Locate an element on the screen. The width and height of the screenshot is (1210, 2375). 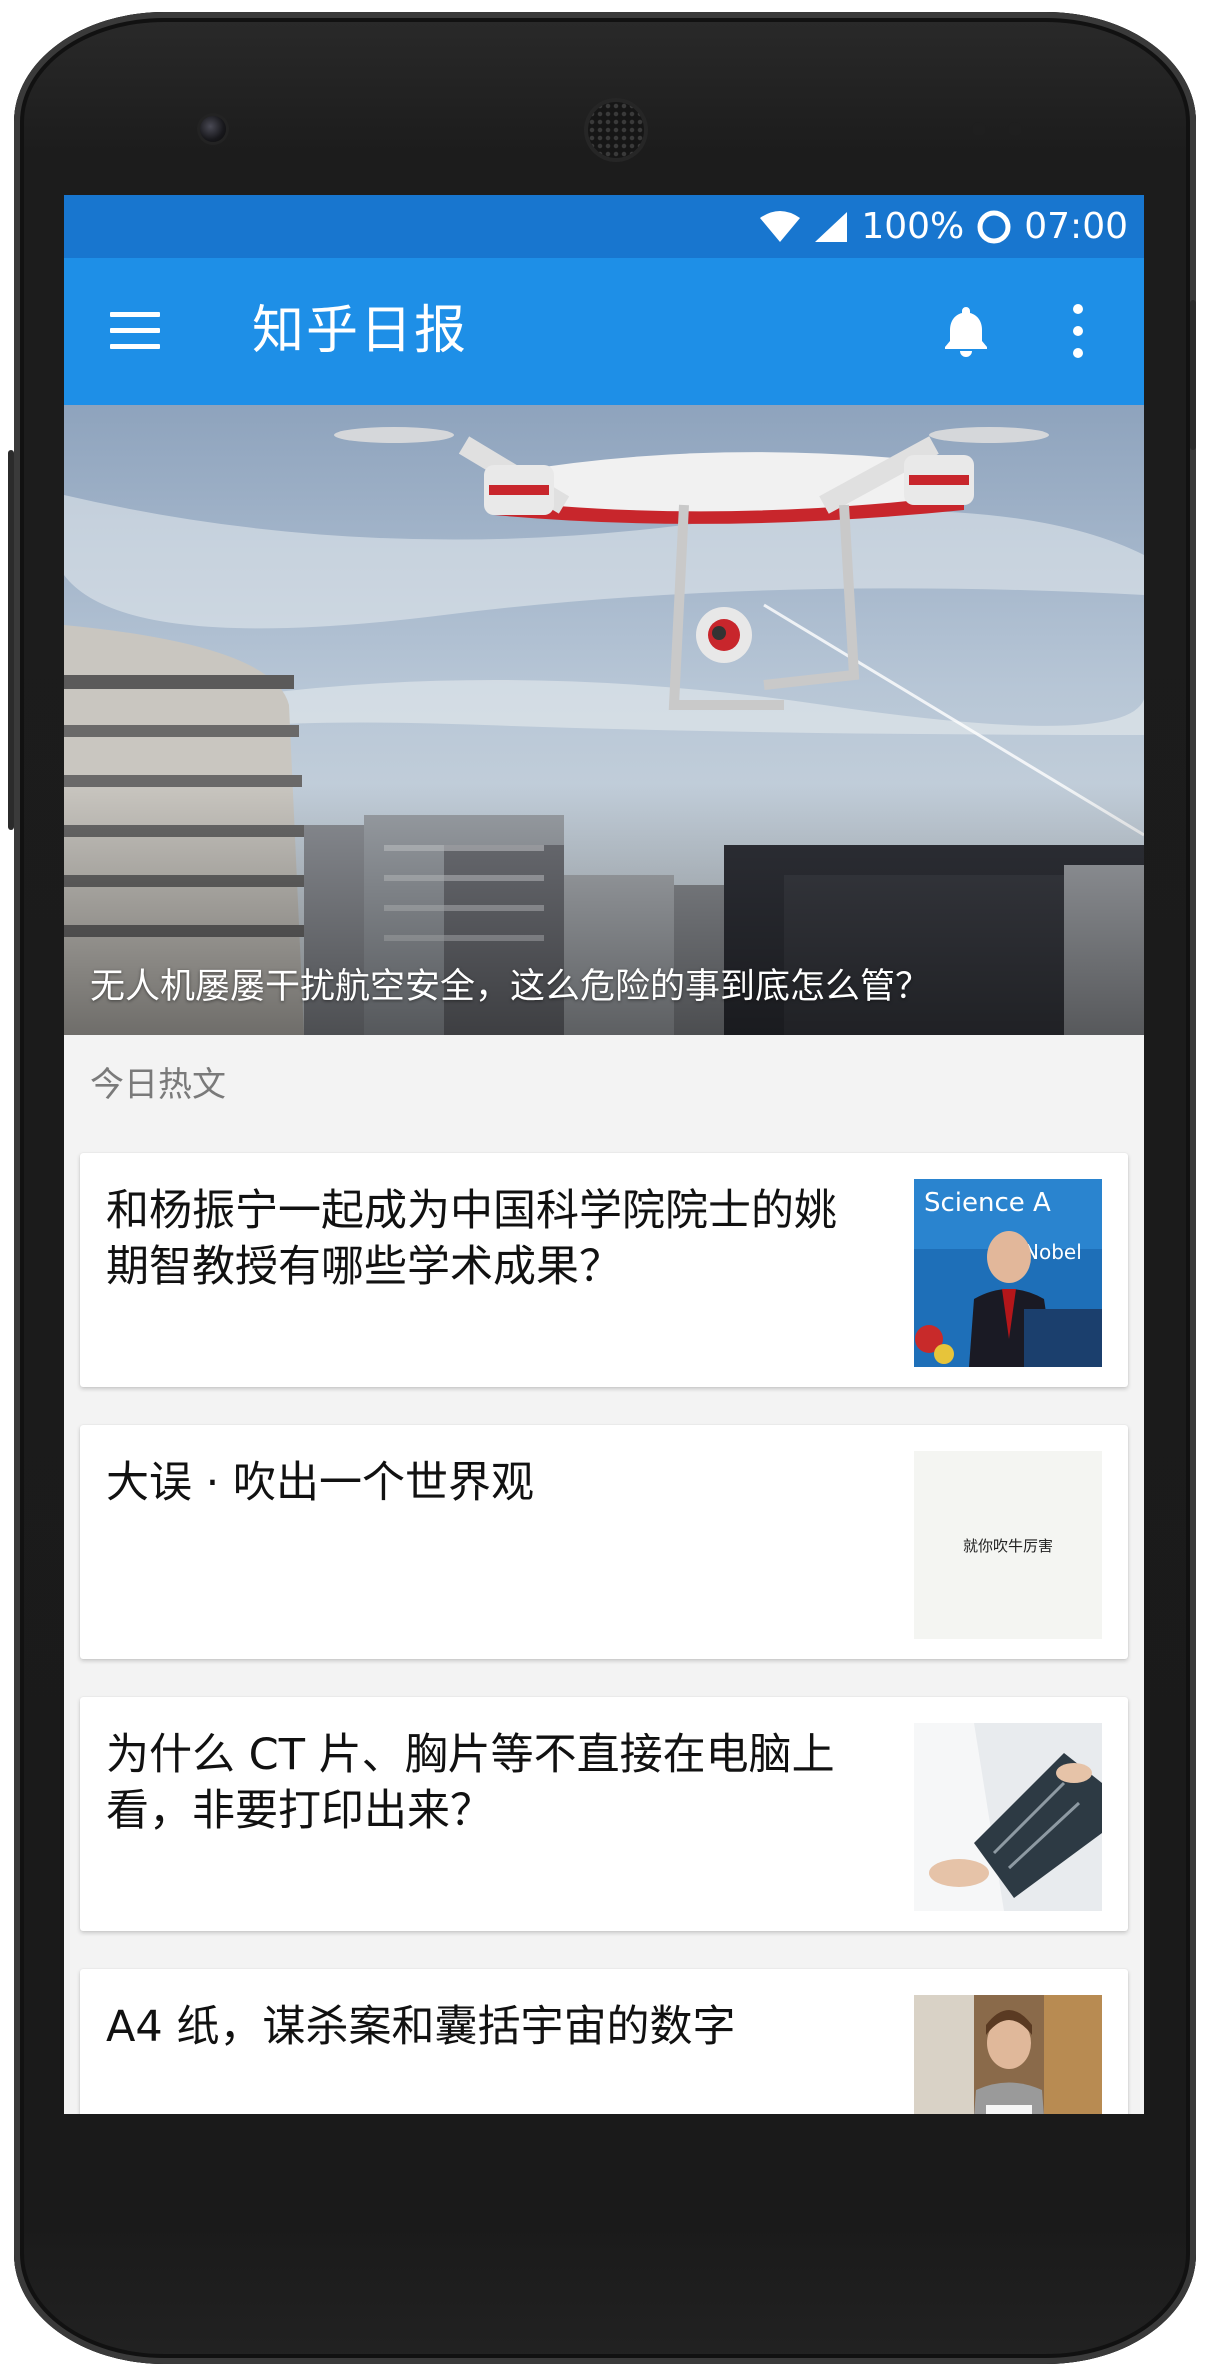
earpiece-speaker is located at coordinates (616, 130).